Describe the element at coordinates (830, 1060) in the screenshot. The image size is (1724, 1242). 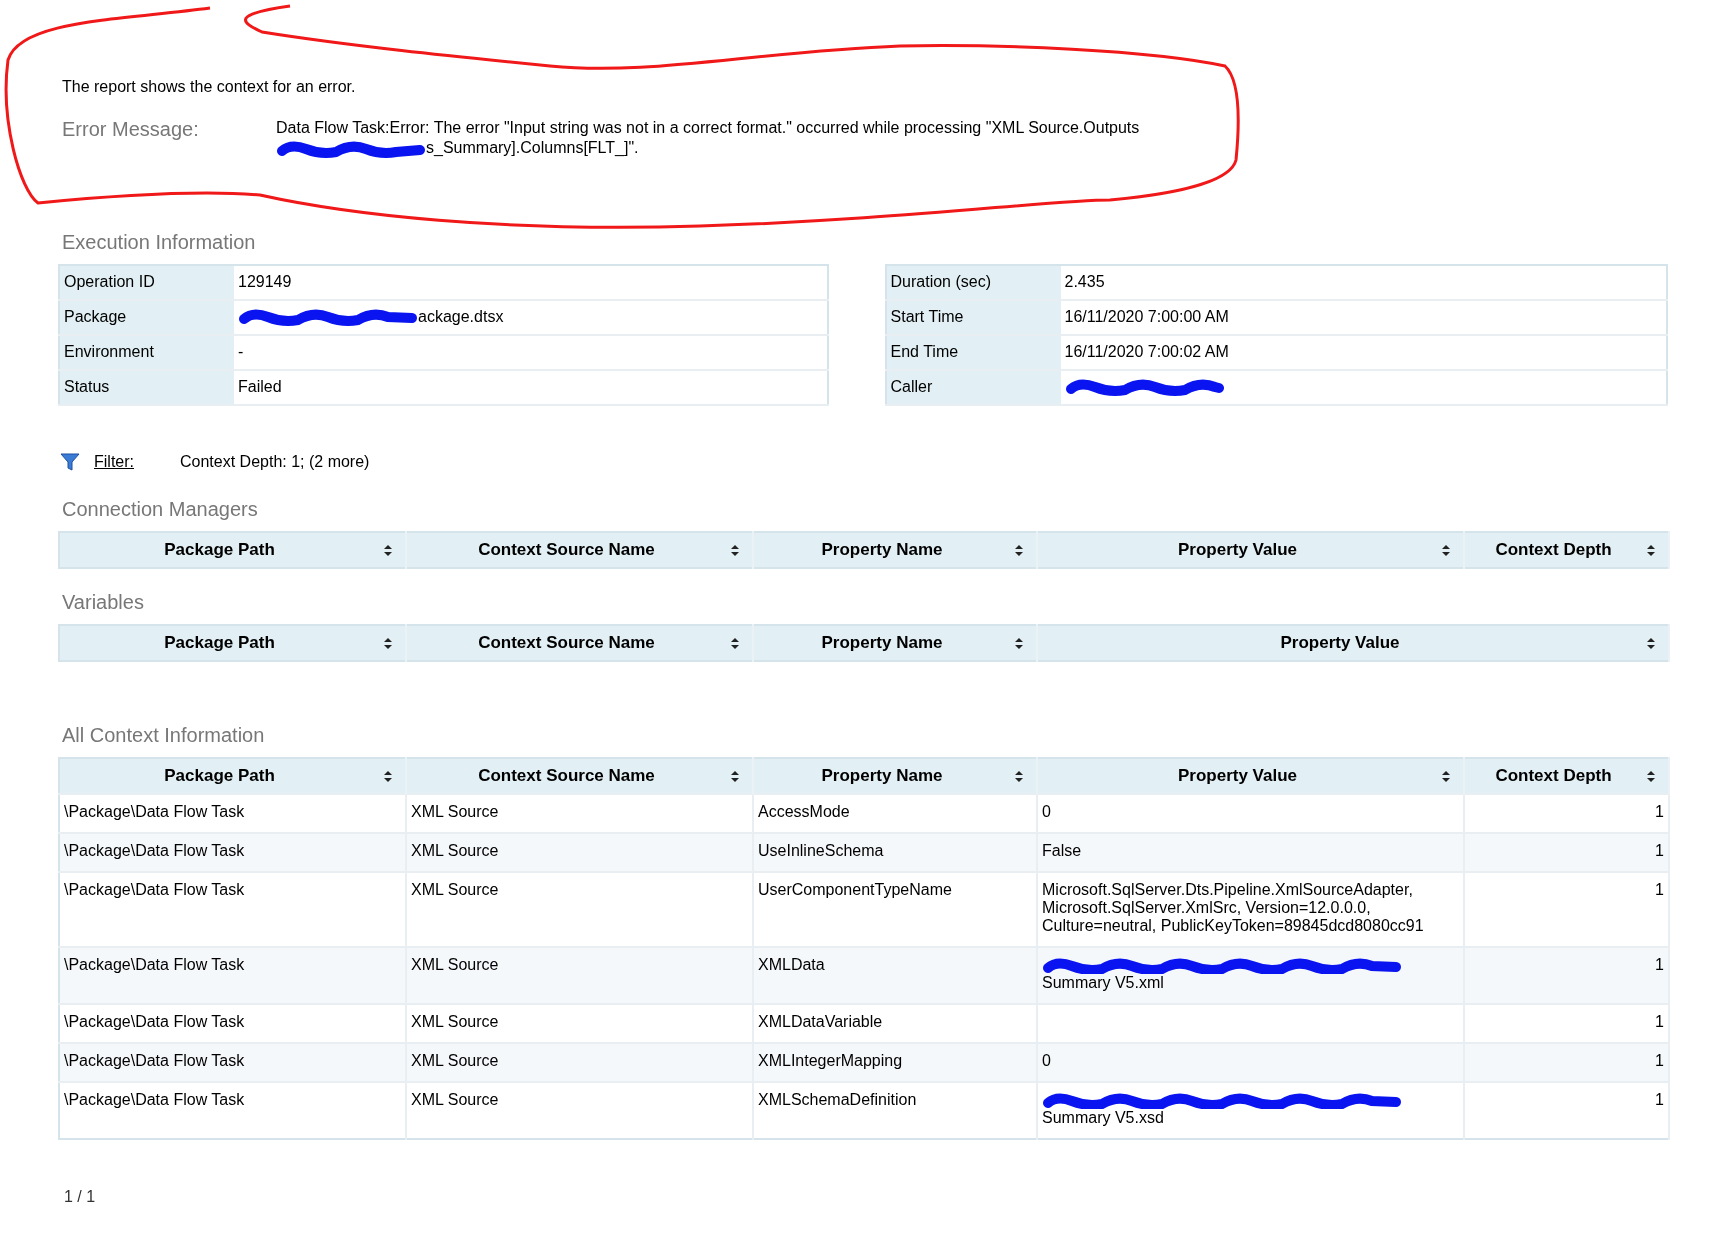
I see `table-cell: XMLIntegerMapping` at that location.